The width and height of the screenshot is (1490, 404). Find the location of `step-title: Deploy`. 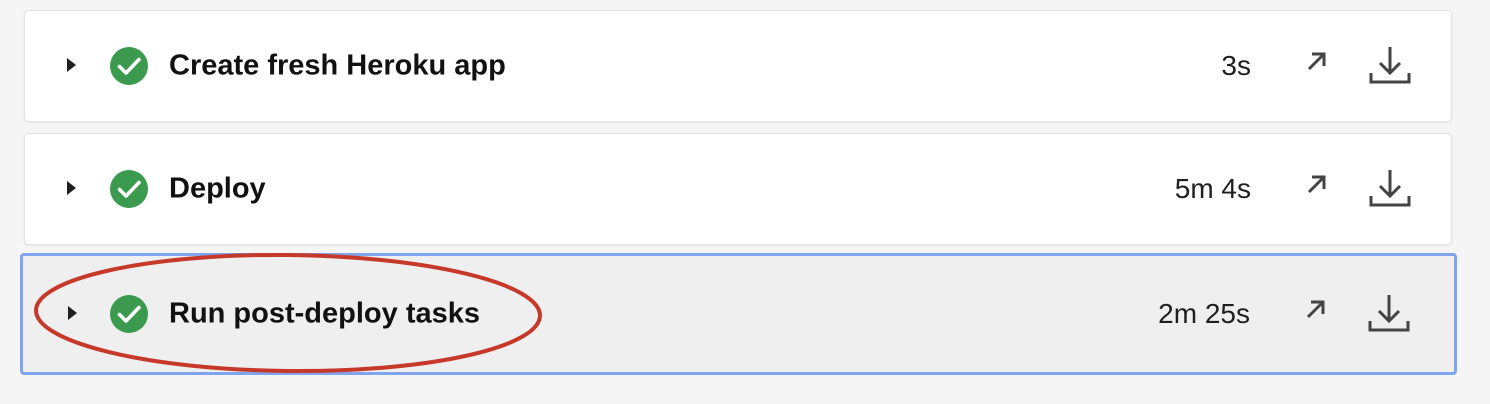

step-title: Deploy is located at coordinates (217, 188).